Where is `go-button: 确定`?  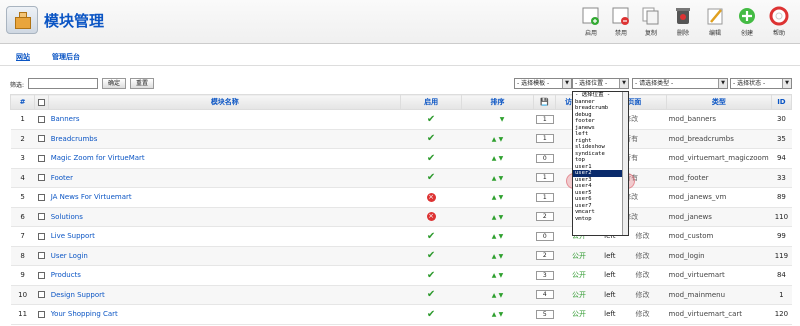 go-button: 确定 is located at coordinates (114, 83).